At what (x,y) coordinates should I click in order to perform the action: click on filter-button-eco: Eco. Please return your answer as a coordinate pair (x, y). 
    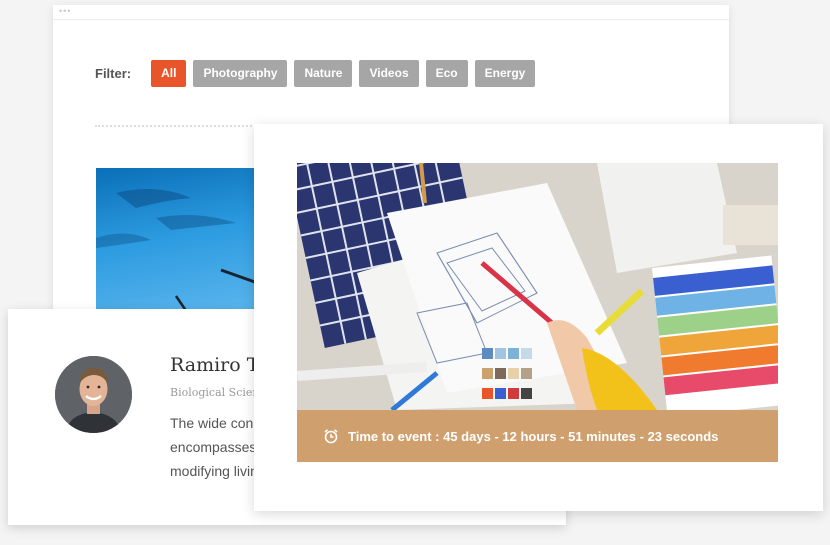
    Looking at the image, I should click on (446, 73).